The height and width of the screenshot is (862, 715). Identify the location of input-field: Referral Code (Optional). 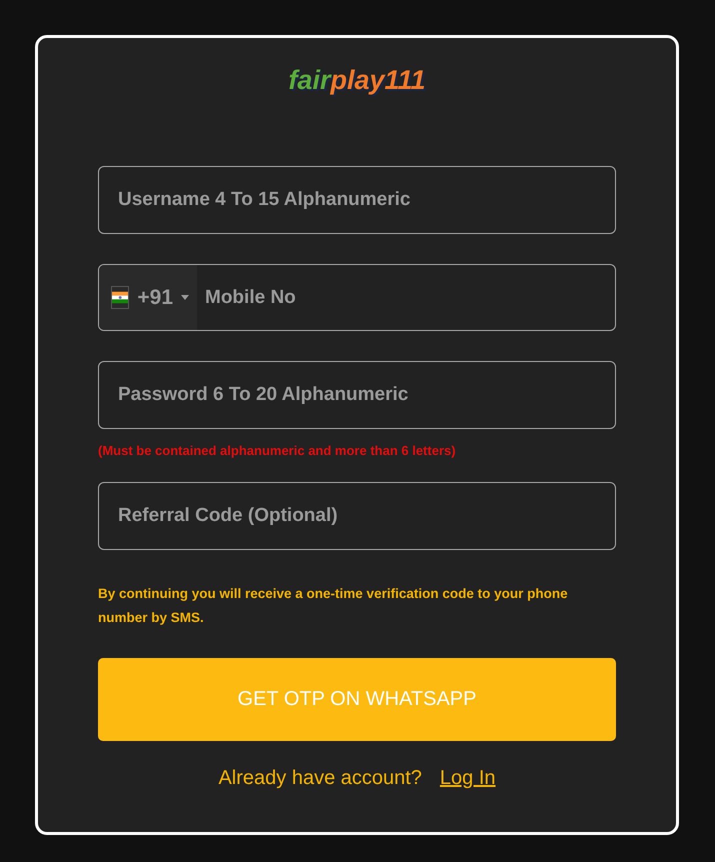
(357, 516).